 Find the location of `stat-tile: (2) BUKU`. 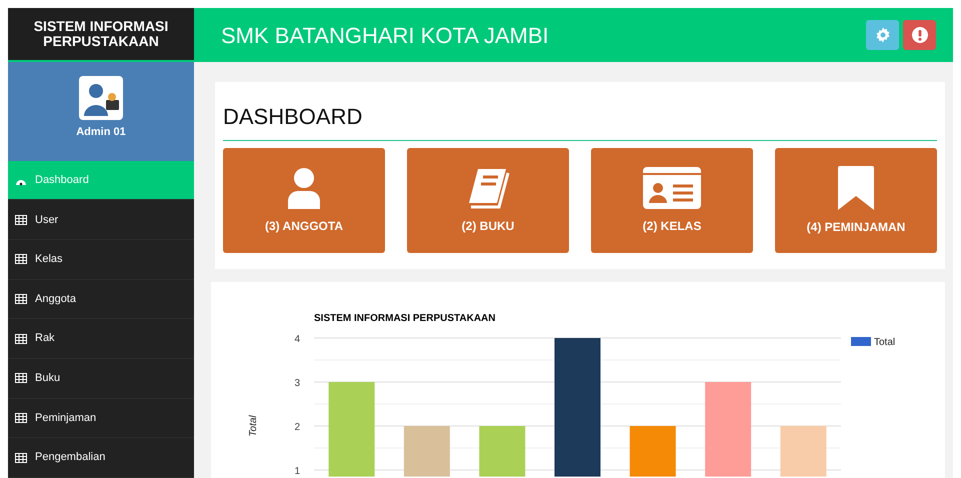

stat-tile: (2) BUKU is located at coordinates (488, 201).